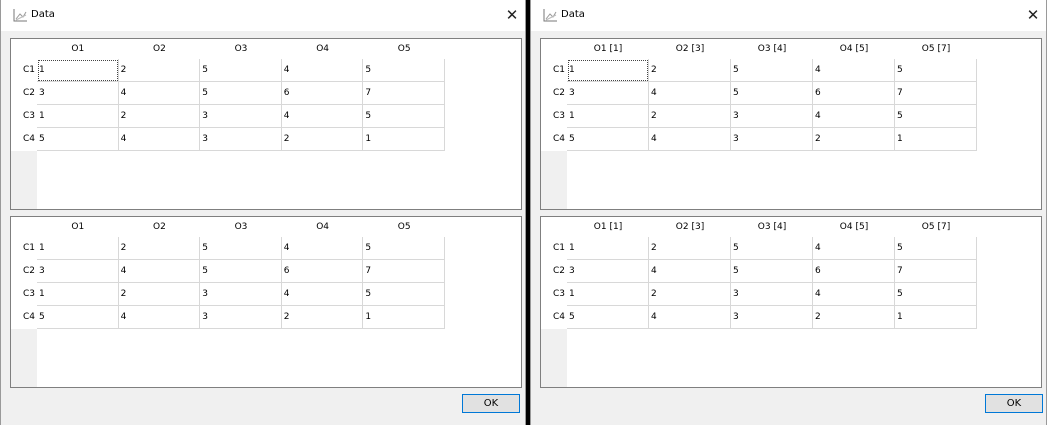 The height and width of the screenshot is (425, 1047). What do you see at coordinates (159, 49) in the screenshot?
I see `column-header: O2` at bounding box center [159, 49].